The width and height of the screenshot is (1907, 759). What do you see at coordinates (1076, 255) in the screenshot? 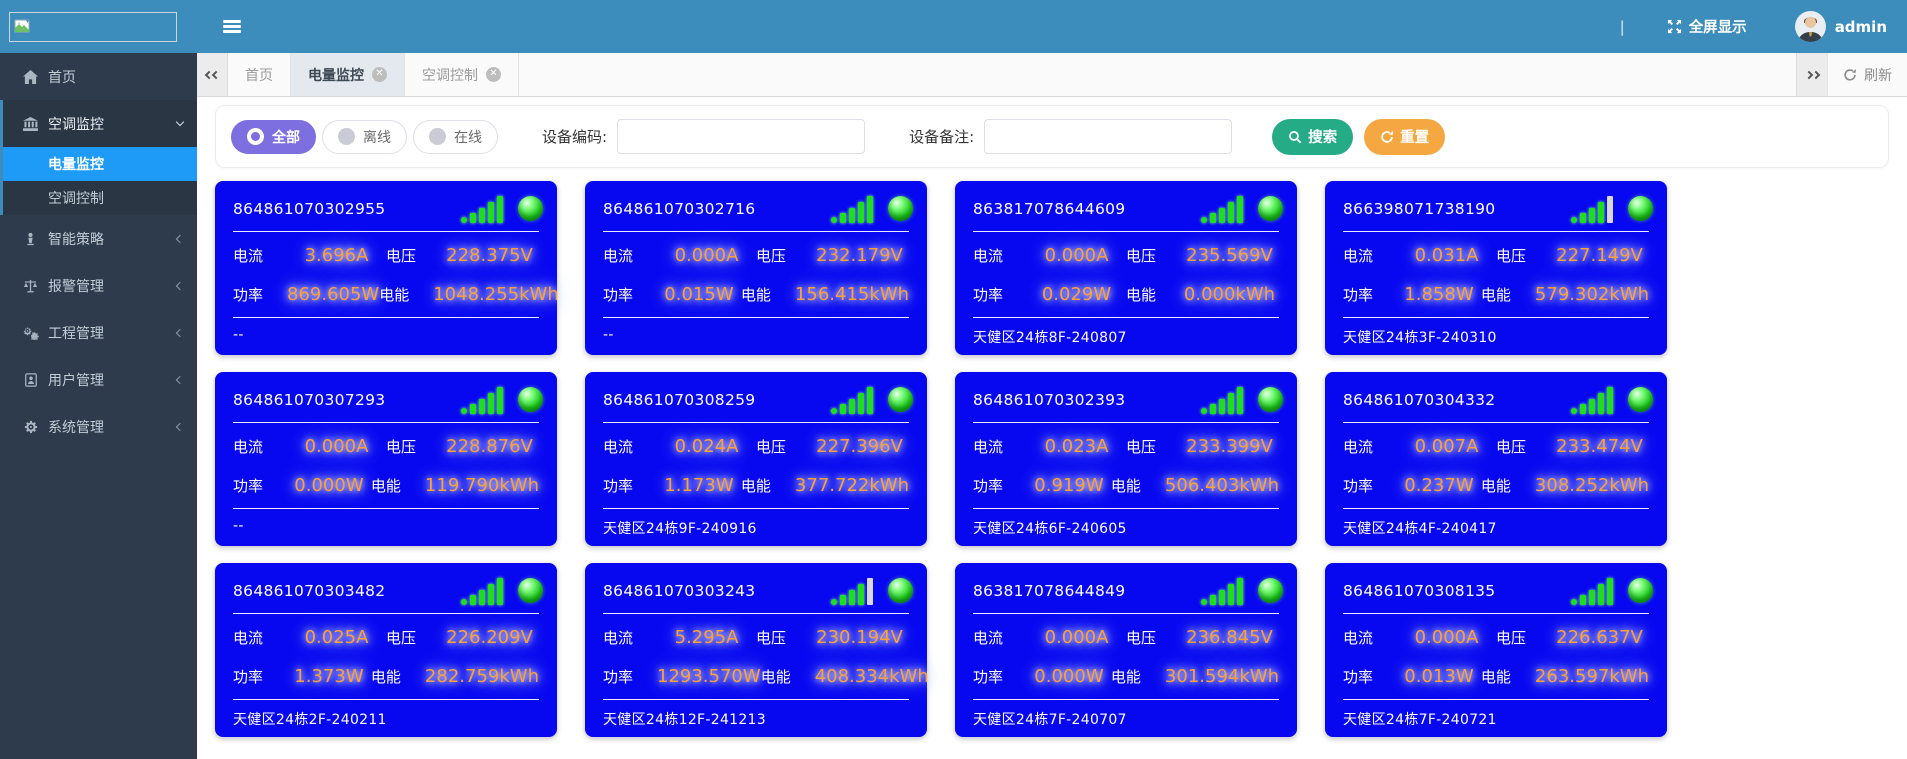
I see `current-value: 0.000A` at bounding box center [1076, 255].